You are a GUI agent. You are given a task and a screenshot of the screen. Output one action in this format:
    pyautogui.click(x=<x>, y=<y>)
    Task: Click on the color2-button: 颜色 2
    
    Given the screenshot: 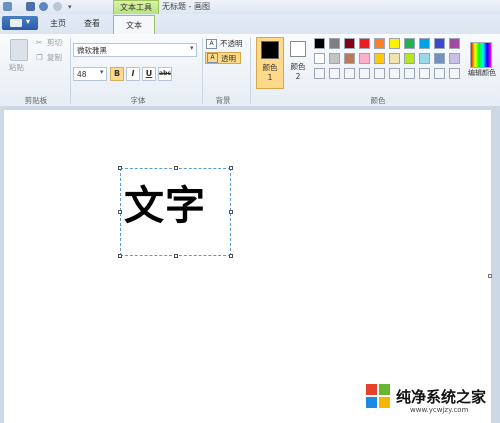 What is the action you would take?
    pyautogui.click(x=299, y=63)
    